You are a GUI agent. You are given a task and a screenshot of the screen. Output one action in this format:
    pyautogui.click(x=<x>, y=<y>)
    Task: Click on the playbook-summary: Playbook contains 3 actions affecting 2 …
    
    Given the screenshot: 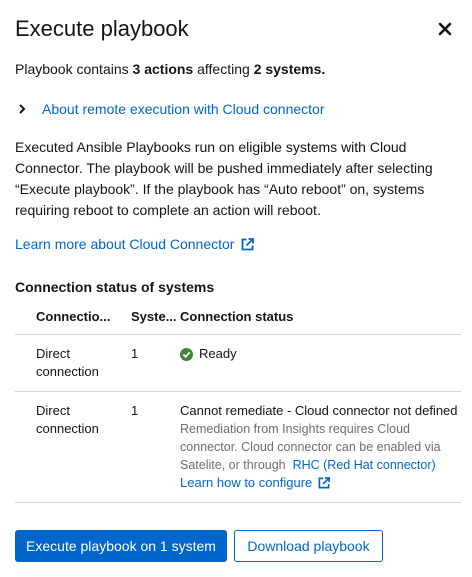 What is the action you would take?
    pyautogui.click(x=170, y=69)
    